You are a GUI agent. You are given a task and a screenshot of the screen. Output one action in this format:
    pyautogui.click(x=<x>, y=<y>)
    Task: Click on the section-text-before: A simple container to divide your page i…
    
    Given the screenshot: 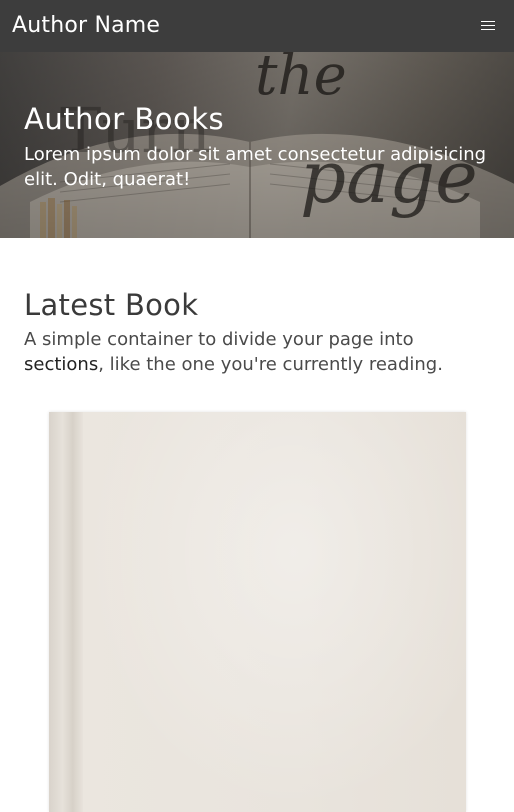 What is the action you would take?
    pyautogui.click(x=219, y=339)
    